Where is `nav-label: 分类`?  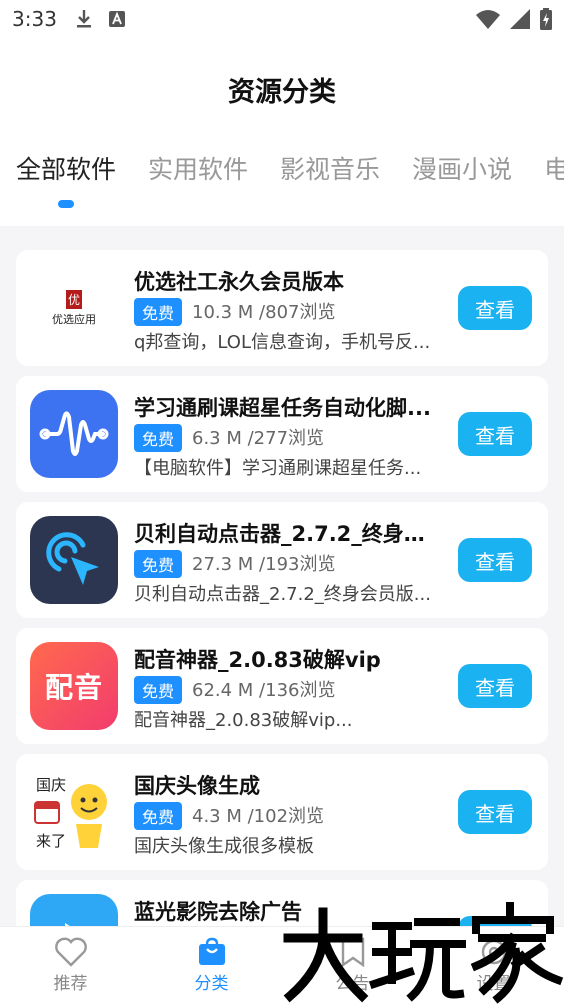 nav-label: 分类 is located at coordinates (211, 984).